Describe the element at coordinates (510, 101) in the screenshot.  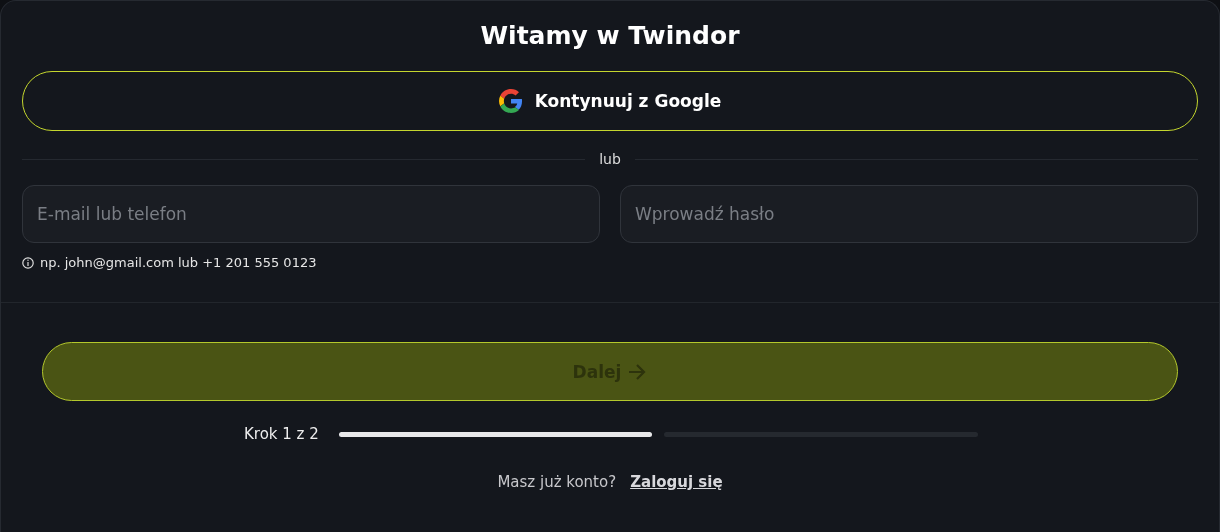
I see `google-icon` at that location.